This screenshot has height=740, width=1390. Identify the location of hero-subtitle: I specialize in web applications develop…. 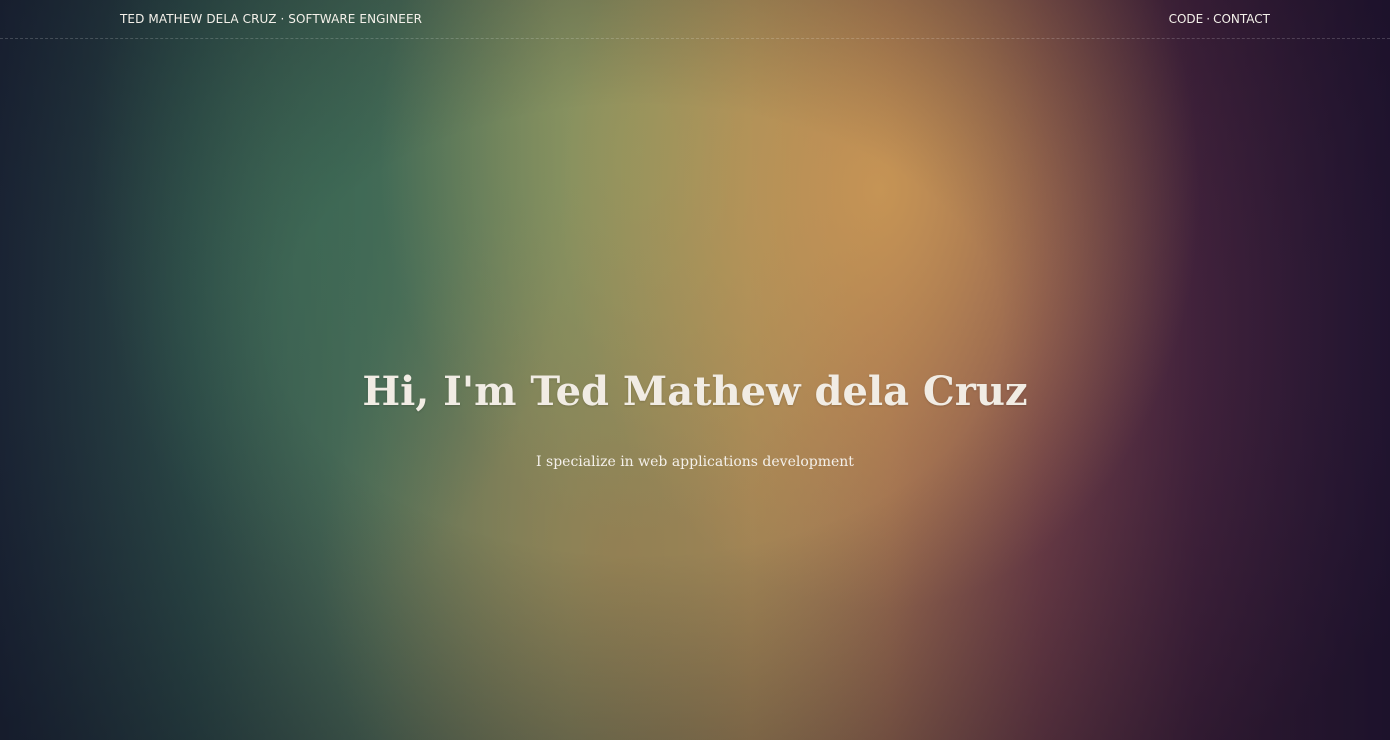
(695, 462).